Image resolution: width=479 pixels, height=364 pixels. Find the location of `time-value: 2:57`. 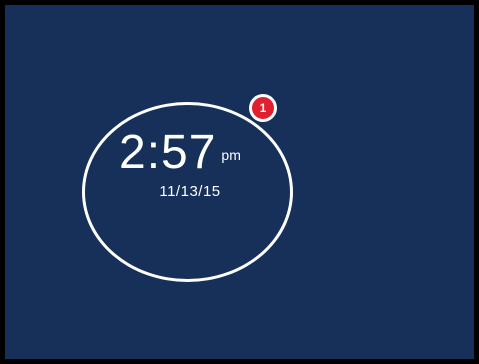

time-value: 2:57 is located at coordinates (168, 152).